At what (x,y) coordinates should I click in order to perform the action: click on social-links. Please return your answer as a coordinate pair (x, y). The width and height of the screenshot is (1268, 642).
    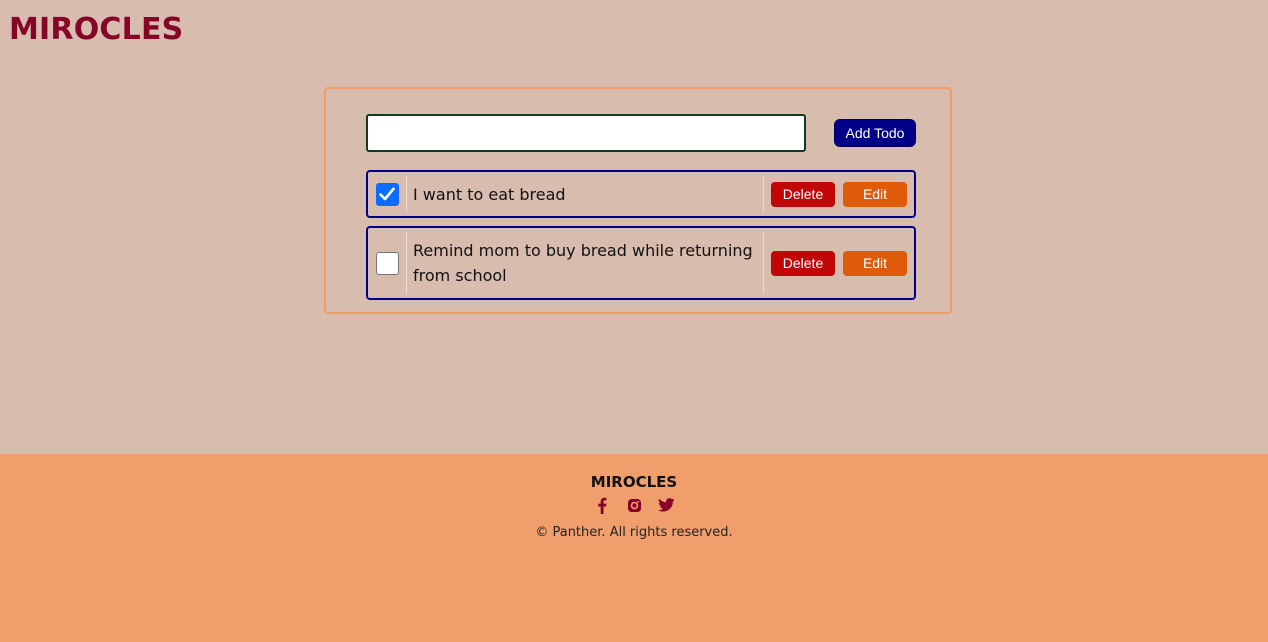
    Looking at the image, I should click on (634, 505).